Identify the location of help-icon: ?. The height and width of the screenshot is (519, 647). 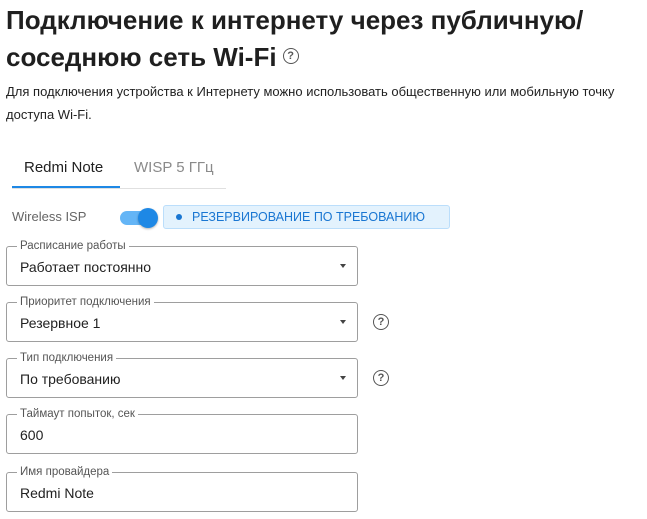
(290, 56).